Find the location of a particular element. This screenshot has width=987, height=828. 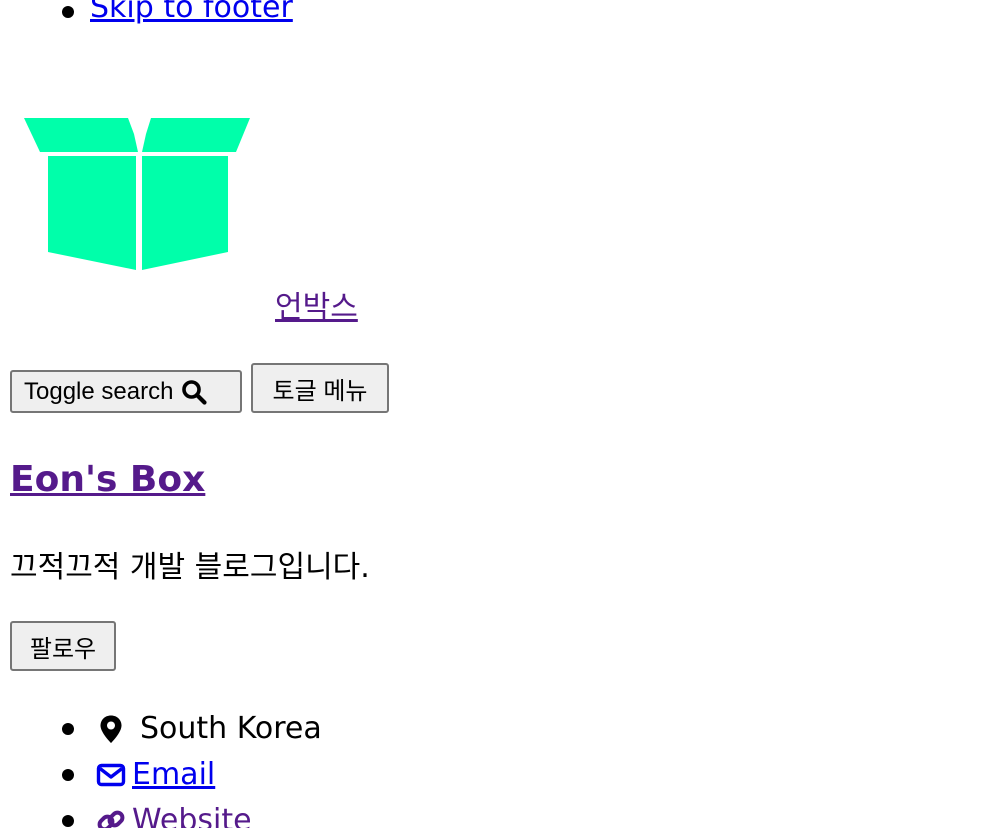

envelope-icon is located at coordinates (111, 775).